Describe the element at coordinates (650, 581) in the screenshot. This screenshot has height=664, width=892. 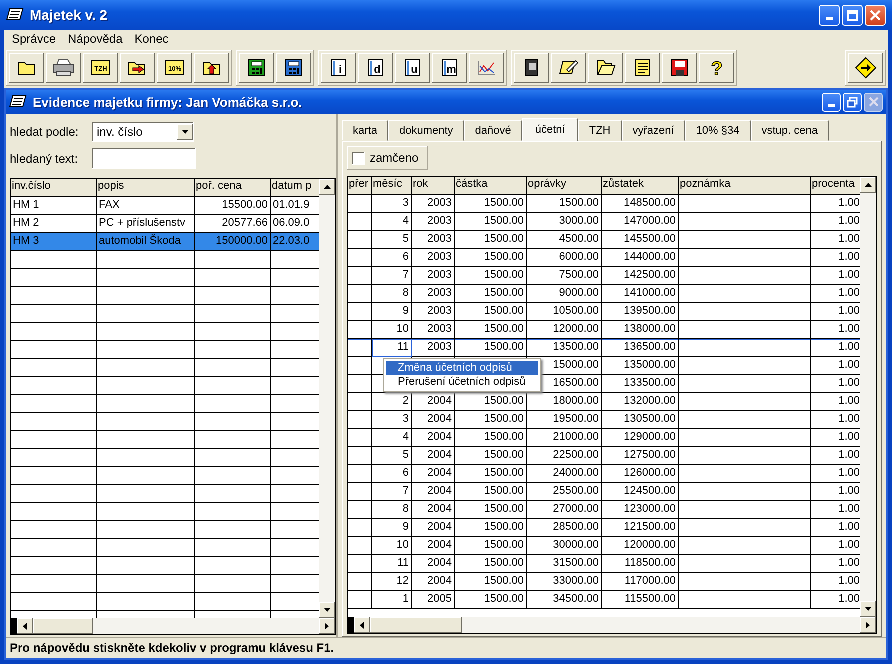
I see `table-cell: 117000.00` at that location.